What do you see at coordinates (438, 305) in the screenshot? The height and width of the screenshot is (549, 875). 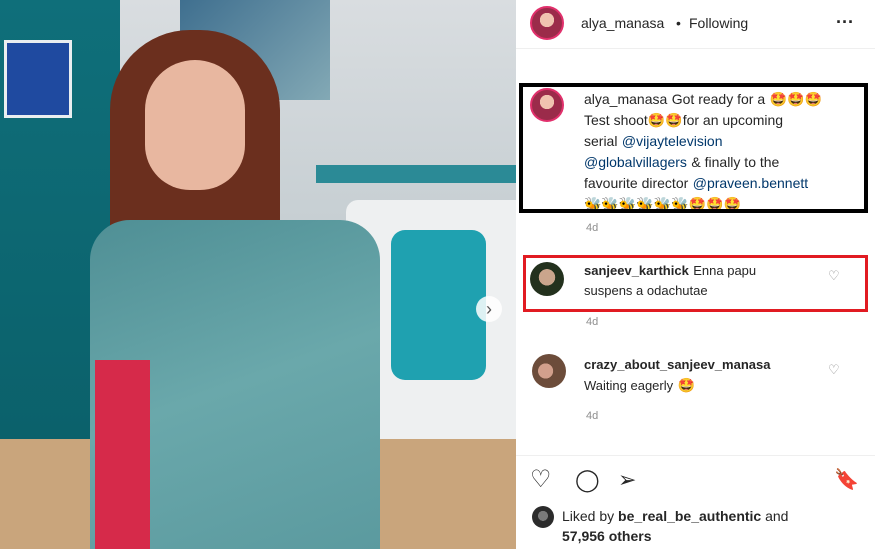 I see `pillow` at bounding box center [438, 305].